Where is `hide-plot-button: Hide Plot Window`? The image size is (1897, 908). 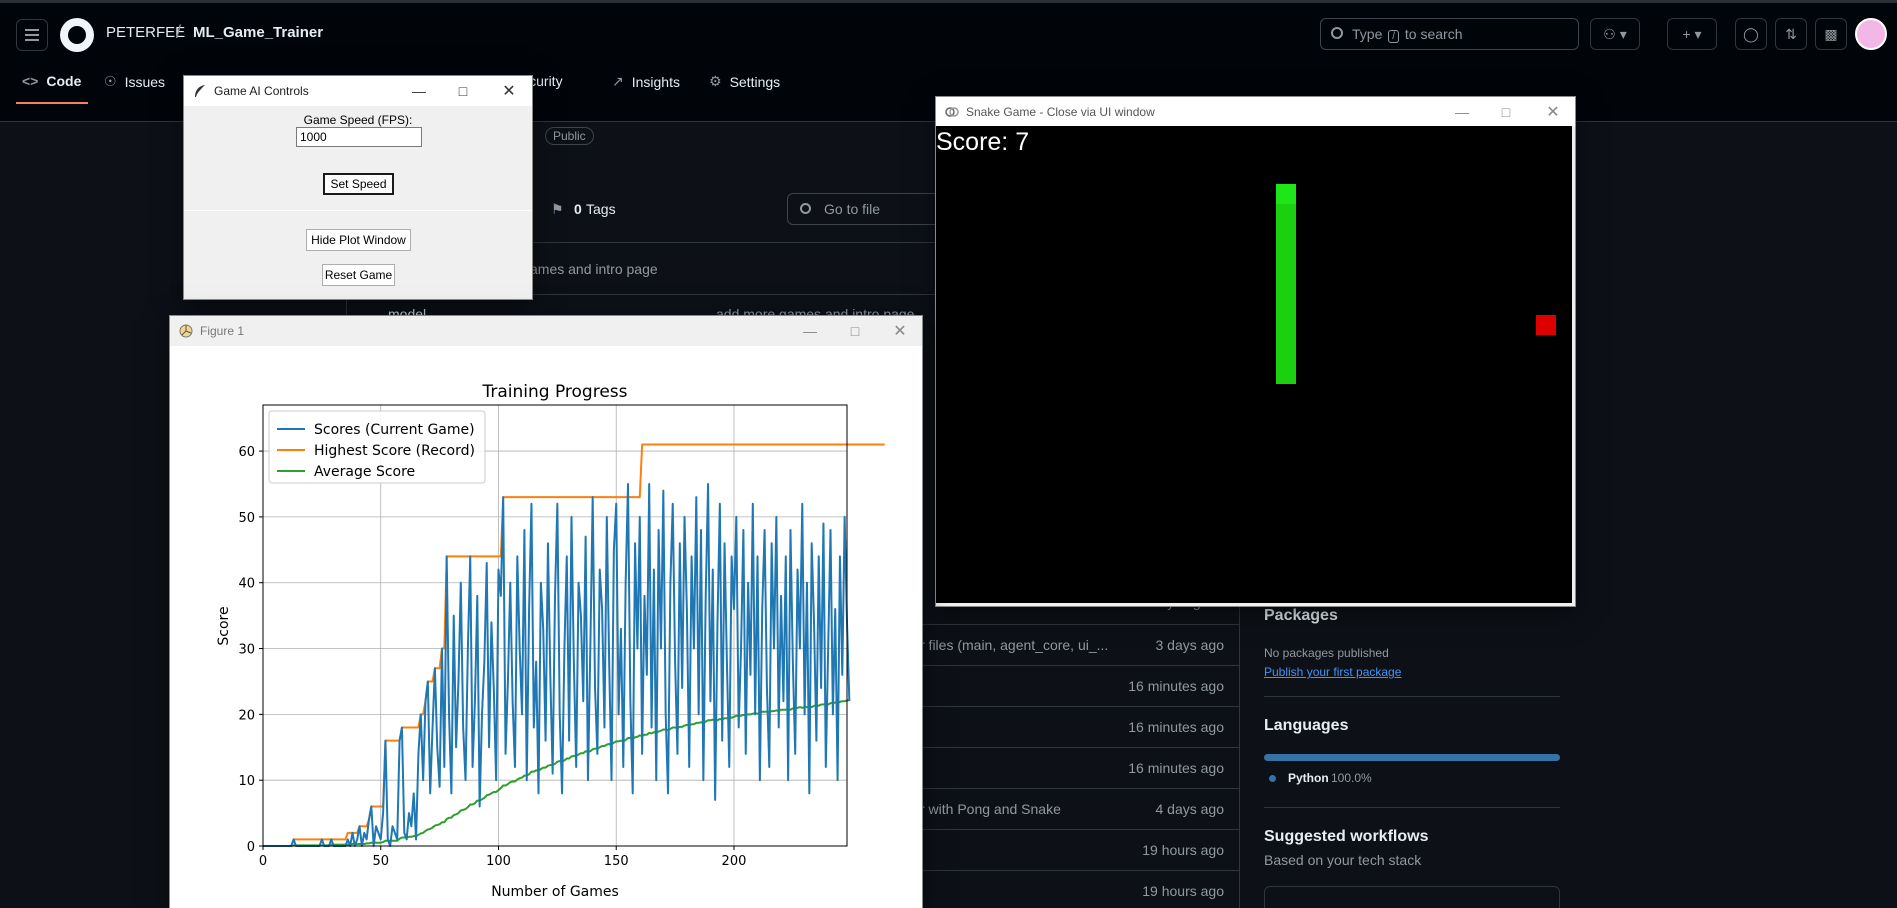
hide-plot-button: Hide Plot Window is located at coordinates (358, 240).